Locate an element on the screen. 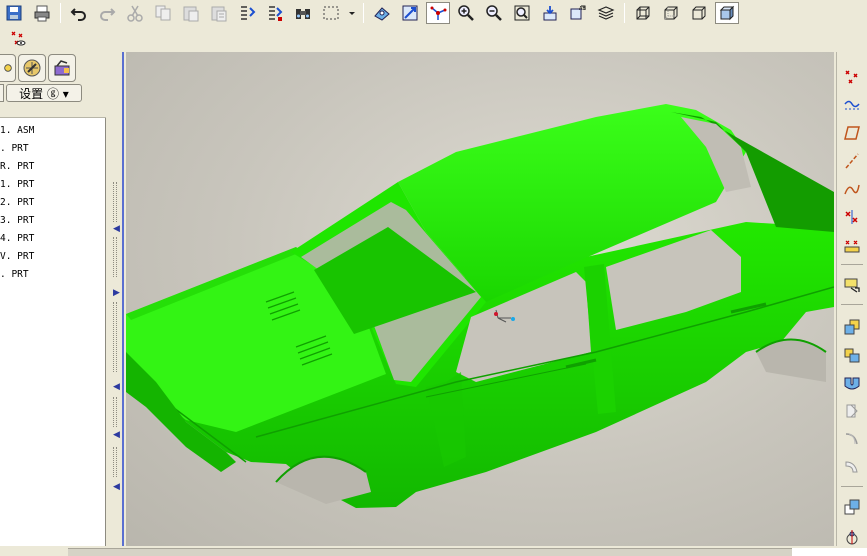 This screenshot has width=867, height=556. settings-button: 设置 ⓖ ▾ is located at coordinates (44, 93).